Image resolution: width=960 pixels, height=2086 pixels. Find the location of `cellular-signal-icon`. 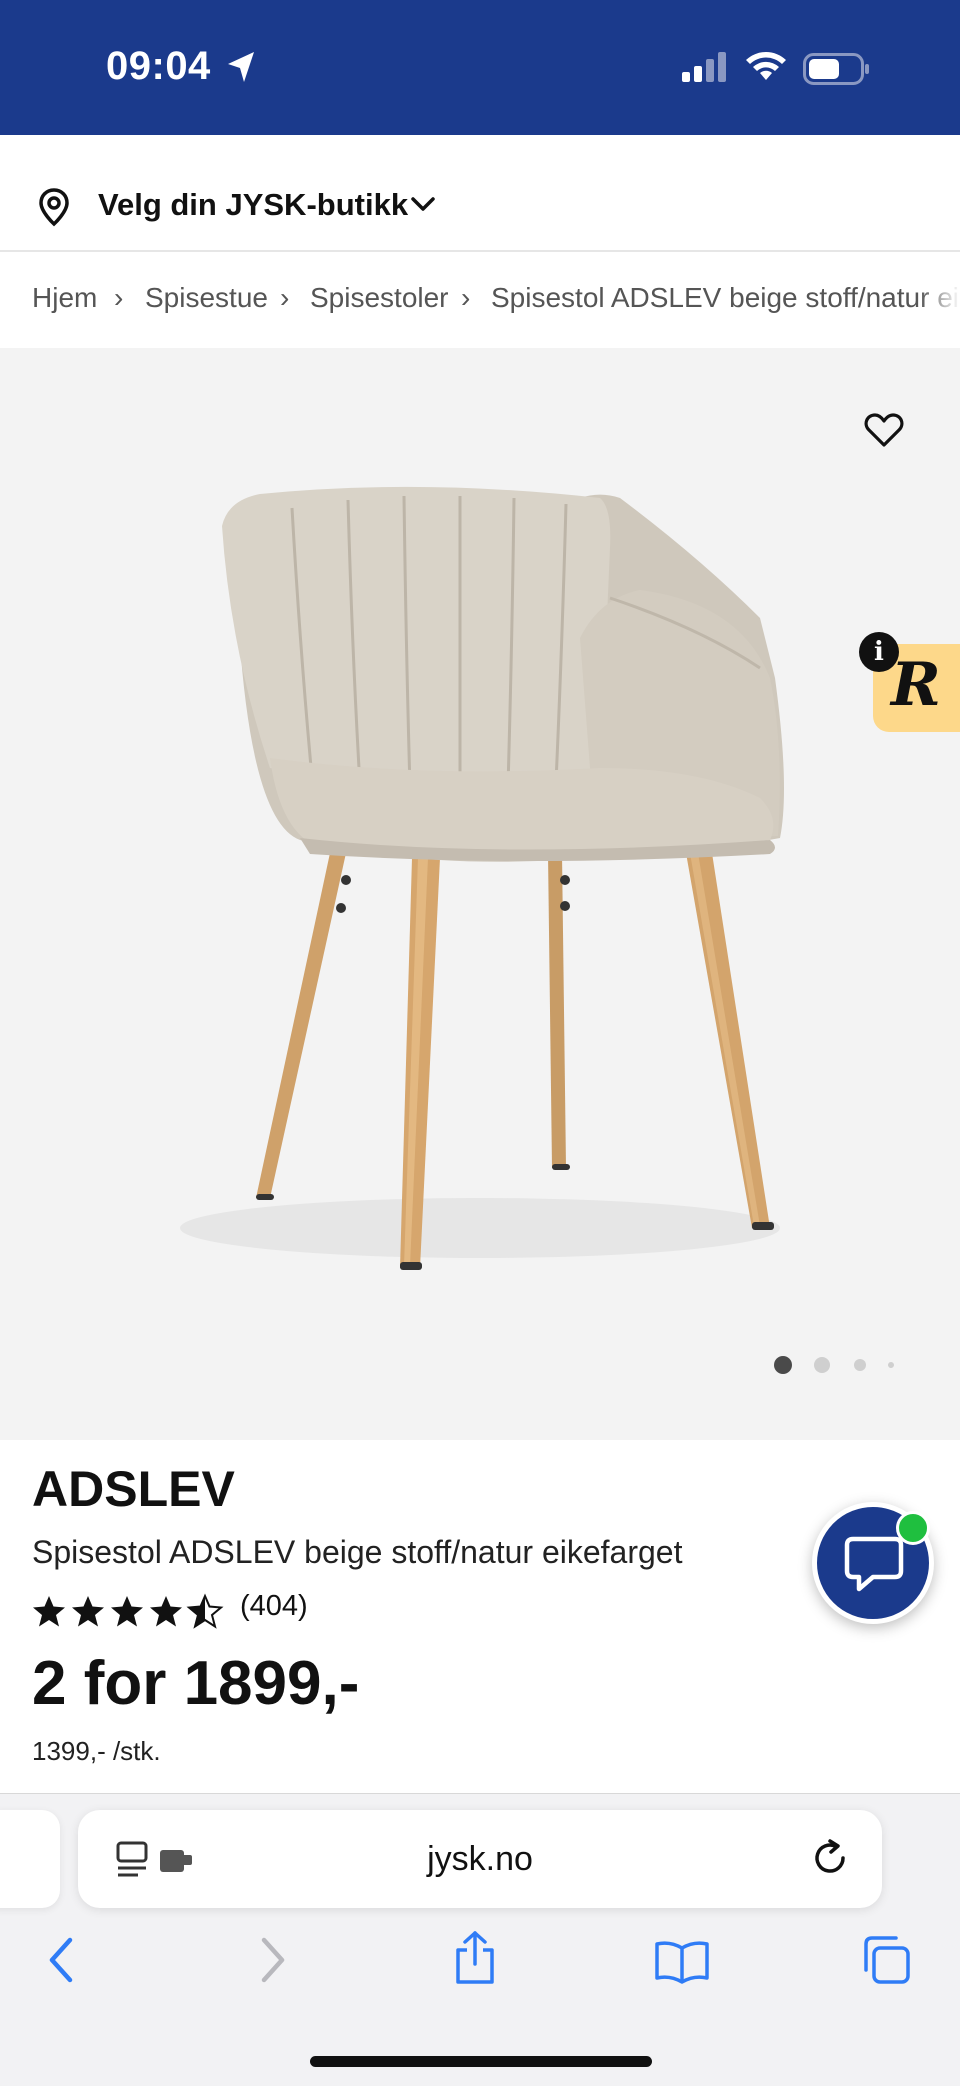

cellular-signal-icon is located at coordinates (704, 67).